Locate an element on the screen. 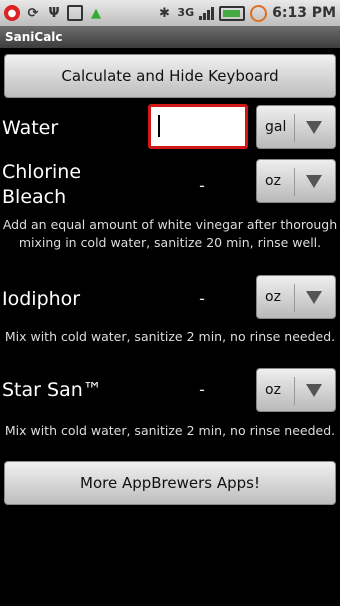  starsan-amount: - is located at coordinates (202, 389).